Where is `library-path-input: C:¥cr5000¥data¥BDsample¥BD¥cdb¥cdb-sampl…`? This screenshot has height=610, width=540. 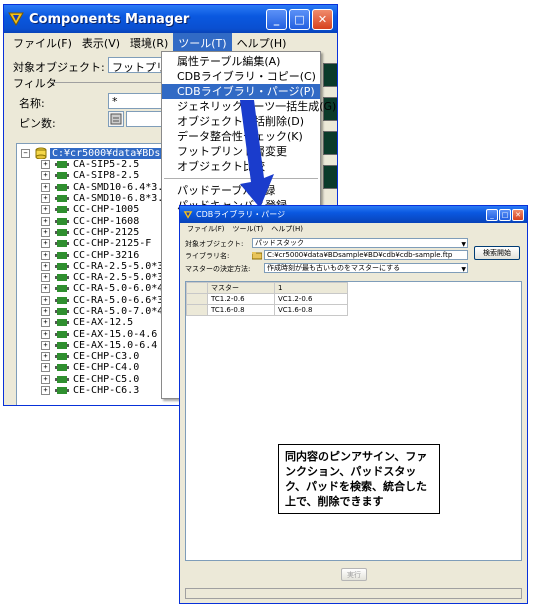
library-path-input: C:¥cr5000¥data¥BDsample¥BD¥cdb¥cdb-sampl… is located at coordinates (366, 255).